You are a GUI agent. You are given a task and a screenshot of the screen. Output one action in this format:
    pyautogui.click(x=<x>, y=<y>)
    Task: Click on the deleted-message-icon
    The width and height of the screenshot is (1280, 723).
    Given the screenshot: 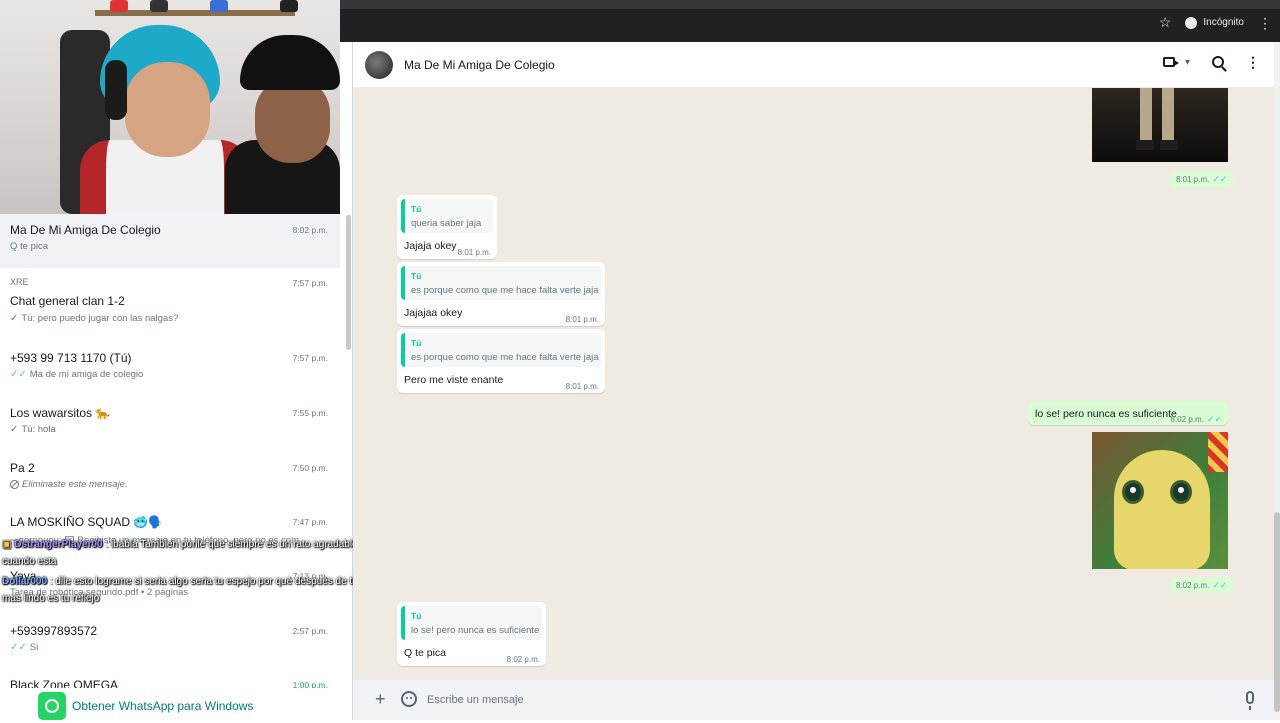 What is the action you would take?
    pyautogui.click(x=14, y=484)
    